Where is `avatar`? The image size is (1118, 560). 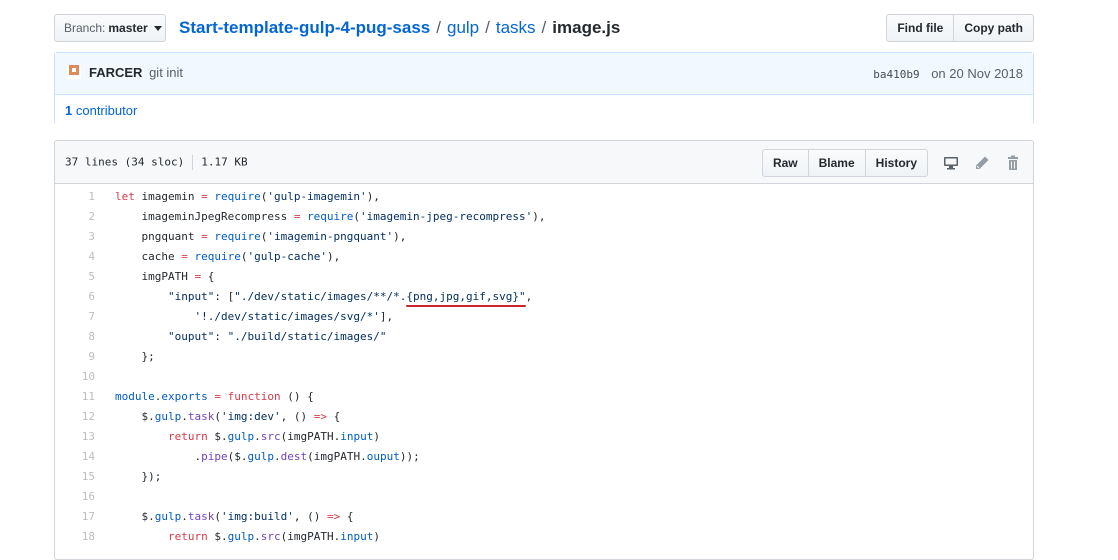
avatar is located at coordinates (74, 72).